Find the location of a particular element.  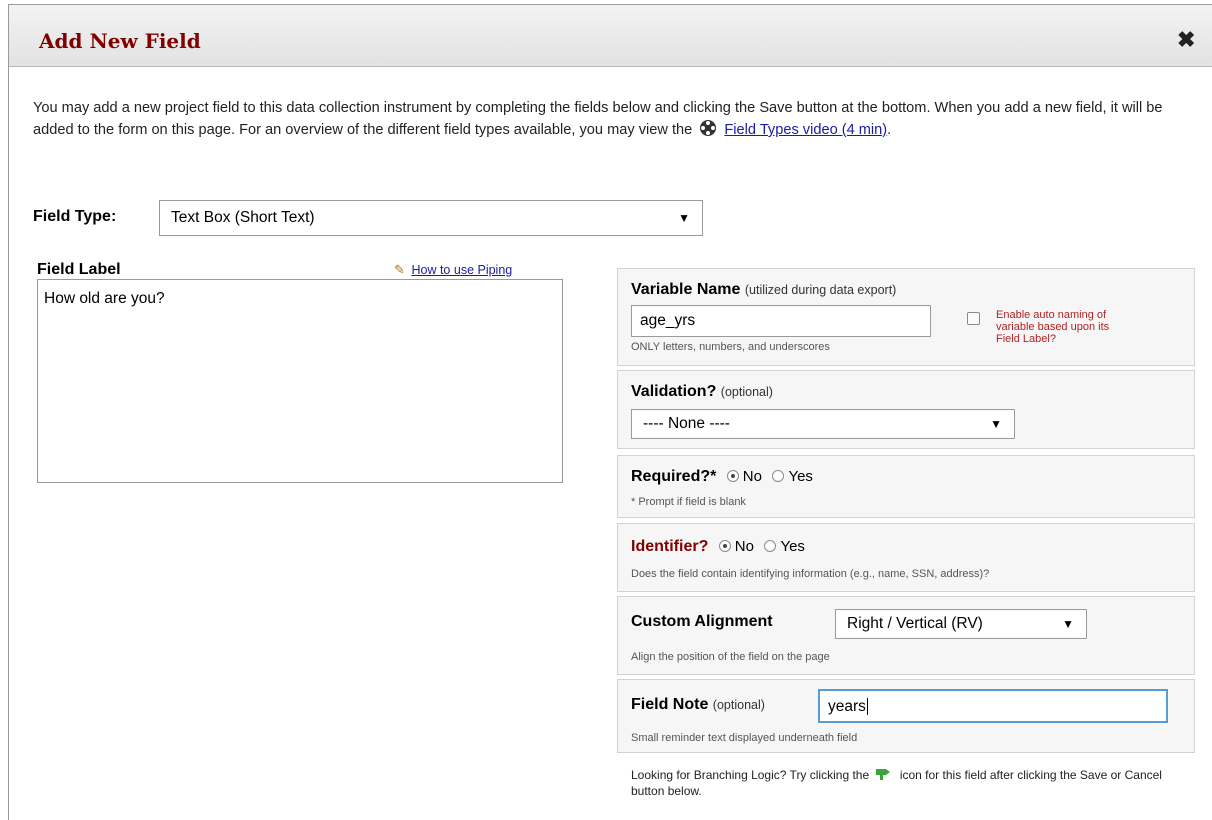

dialog-title: Add New Field is located at coordinates (120, 41).